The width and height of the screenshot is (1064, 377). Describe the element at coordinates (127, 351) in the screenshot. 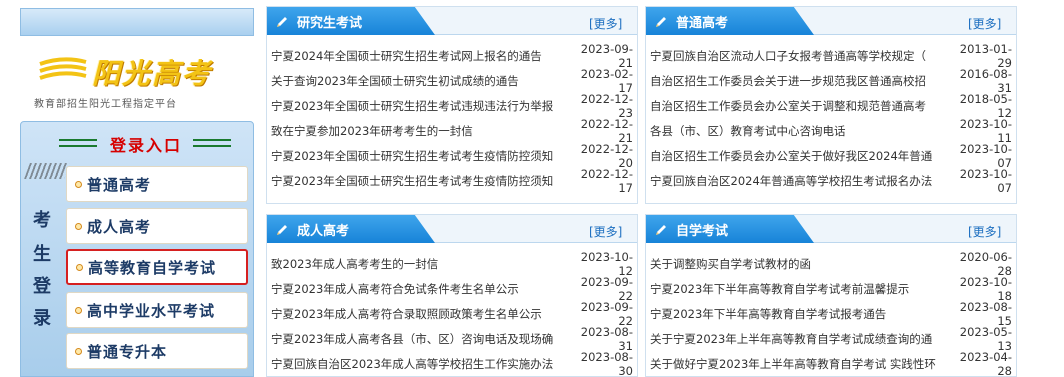

I see `menu-label: 普通专升本` at that location.